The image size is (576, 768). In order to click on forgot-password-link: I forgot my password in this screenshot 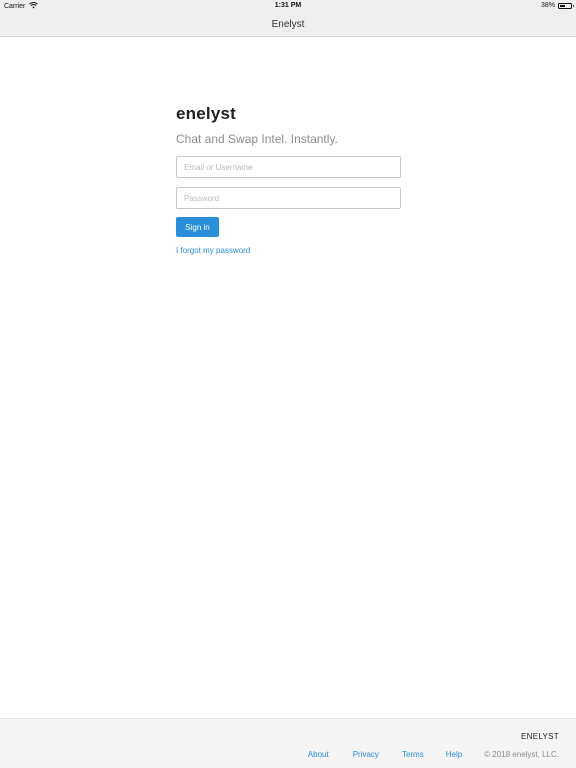, I will do `click(288, 250)`.